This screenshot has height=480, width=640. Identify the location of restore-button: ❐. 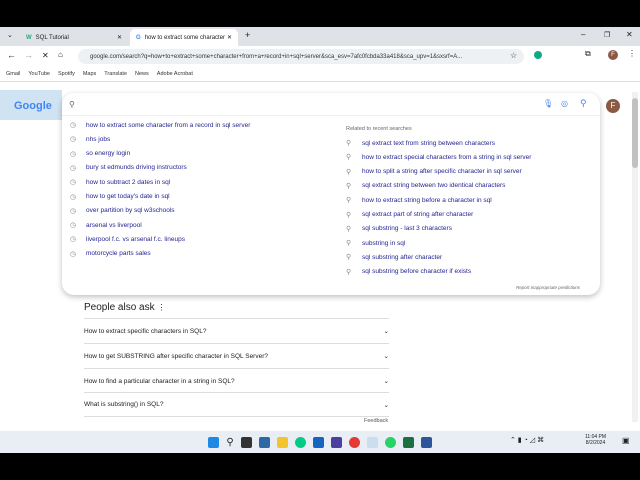
(607, 35).